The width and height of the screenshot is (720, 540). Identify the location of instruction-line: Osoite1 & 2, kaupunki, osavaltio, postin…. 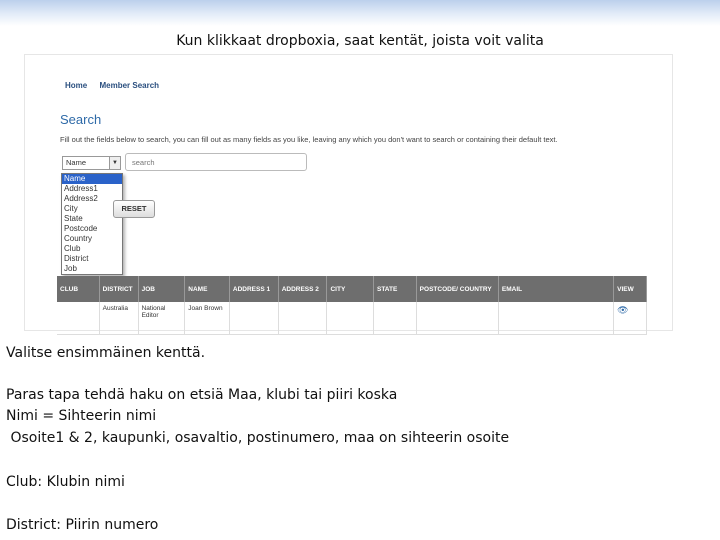
(258, 438).